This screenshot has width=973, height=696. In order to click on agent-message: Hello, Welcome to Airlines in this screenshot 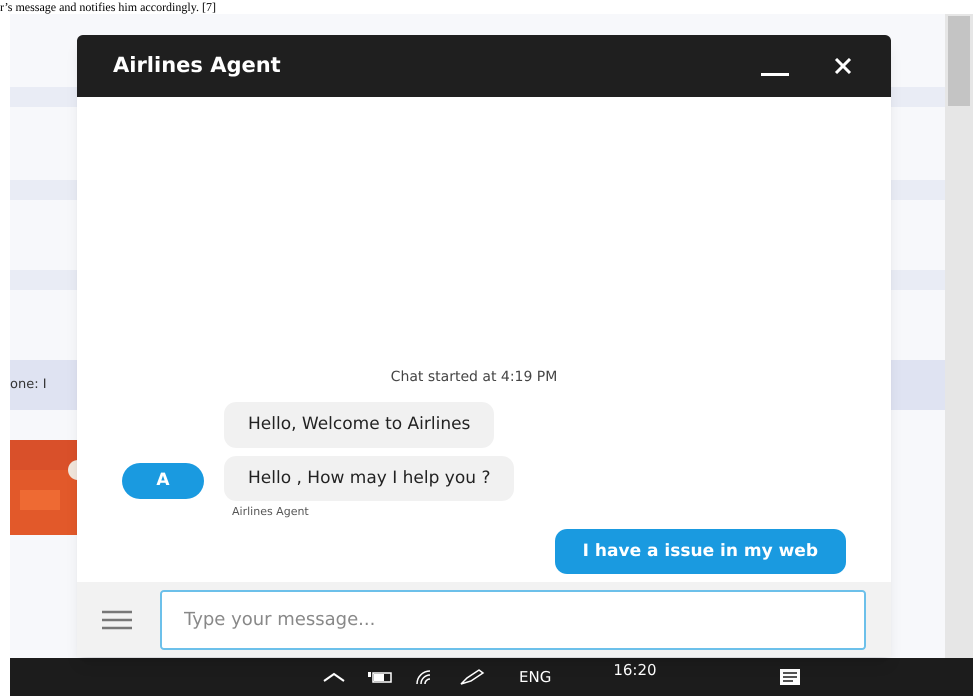, I will do `click(359, 425)`.